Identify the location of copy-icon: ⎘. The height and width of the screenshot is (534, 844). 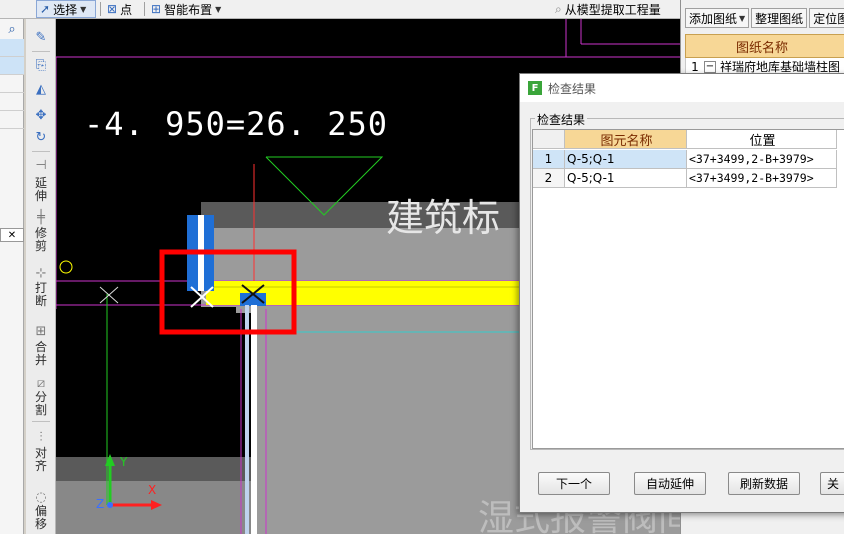
(41, 65).